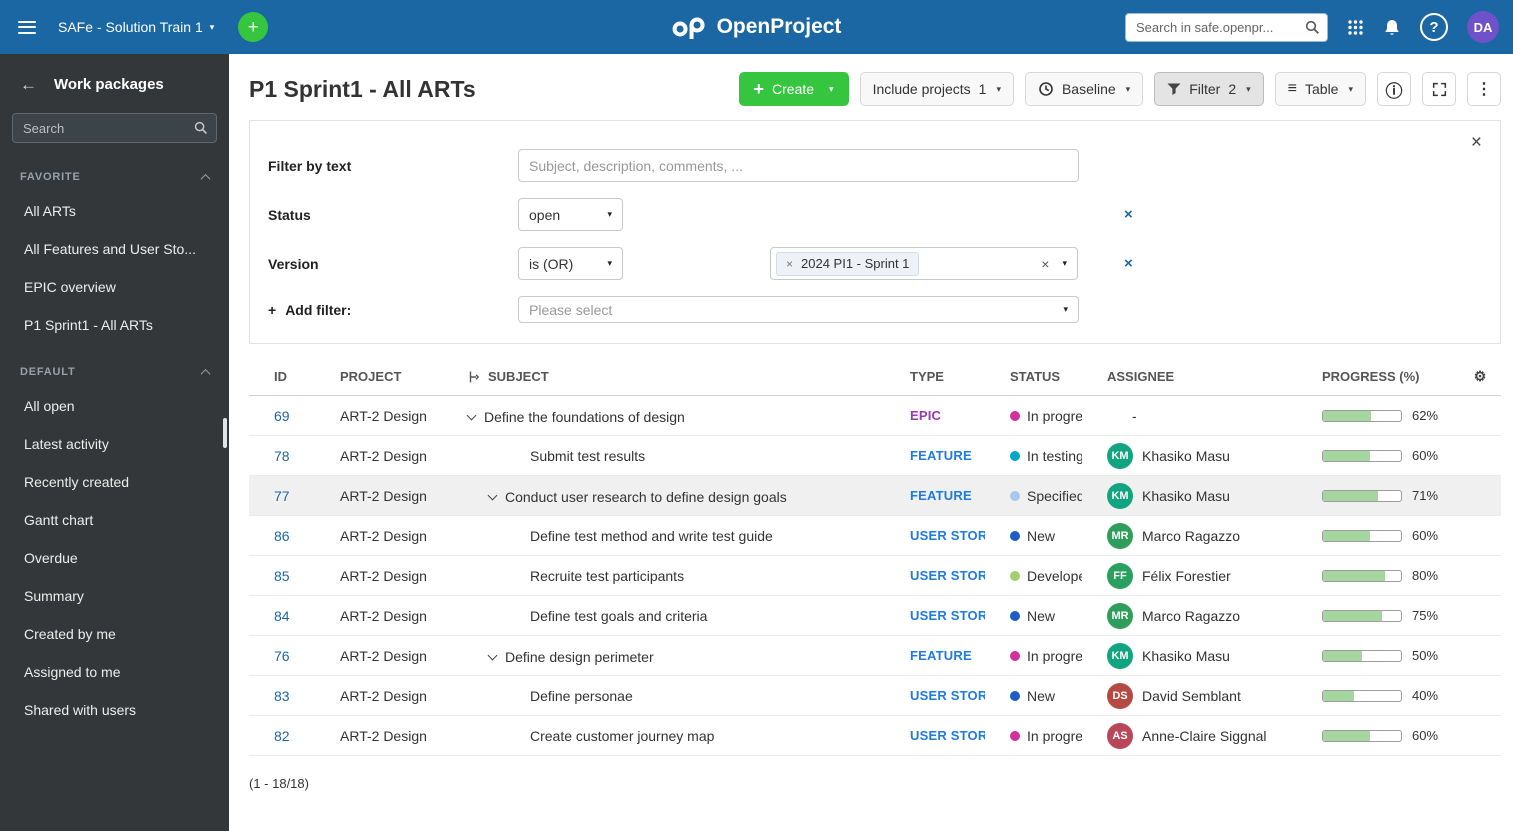 This screenshot has height=831, width=1513. What do you see at coordinates (27, 27) in the screenshot?
I see `hamburger-menu-button` at bounding box center [27, 27].